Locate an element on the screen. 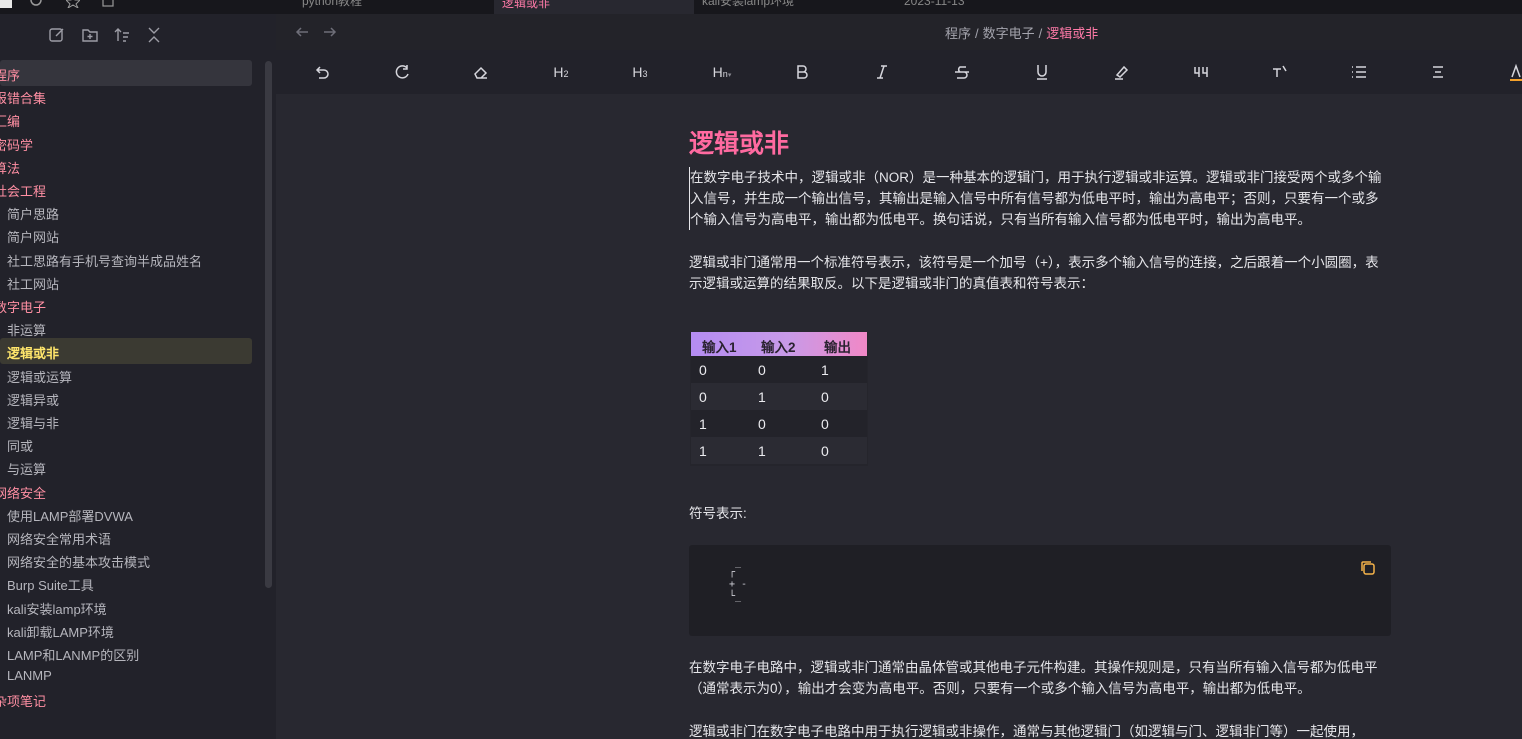 Image resolution: width=1522 pixels, height=739 pixels. text-color-icon is located at coordinates (1515, 72).